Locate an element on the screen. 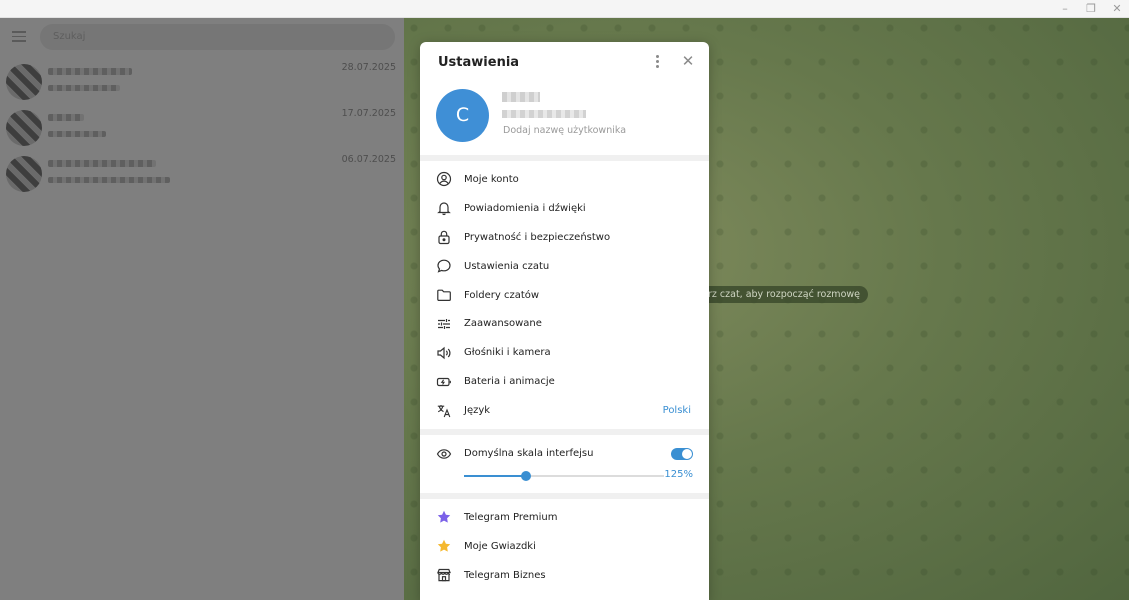 The height and width of the screenshot is (600, 1129). menu-item-label: Moje Gwiazdki is located at coordinates (500, 546).